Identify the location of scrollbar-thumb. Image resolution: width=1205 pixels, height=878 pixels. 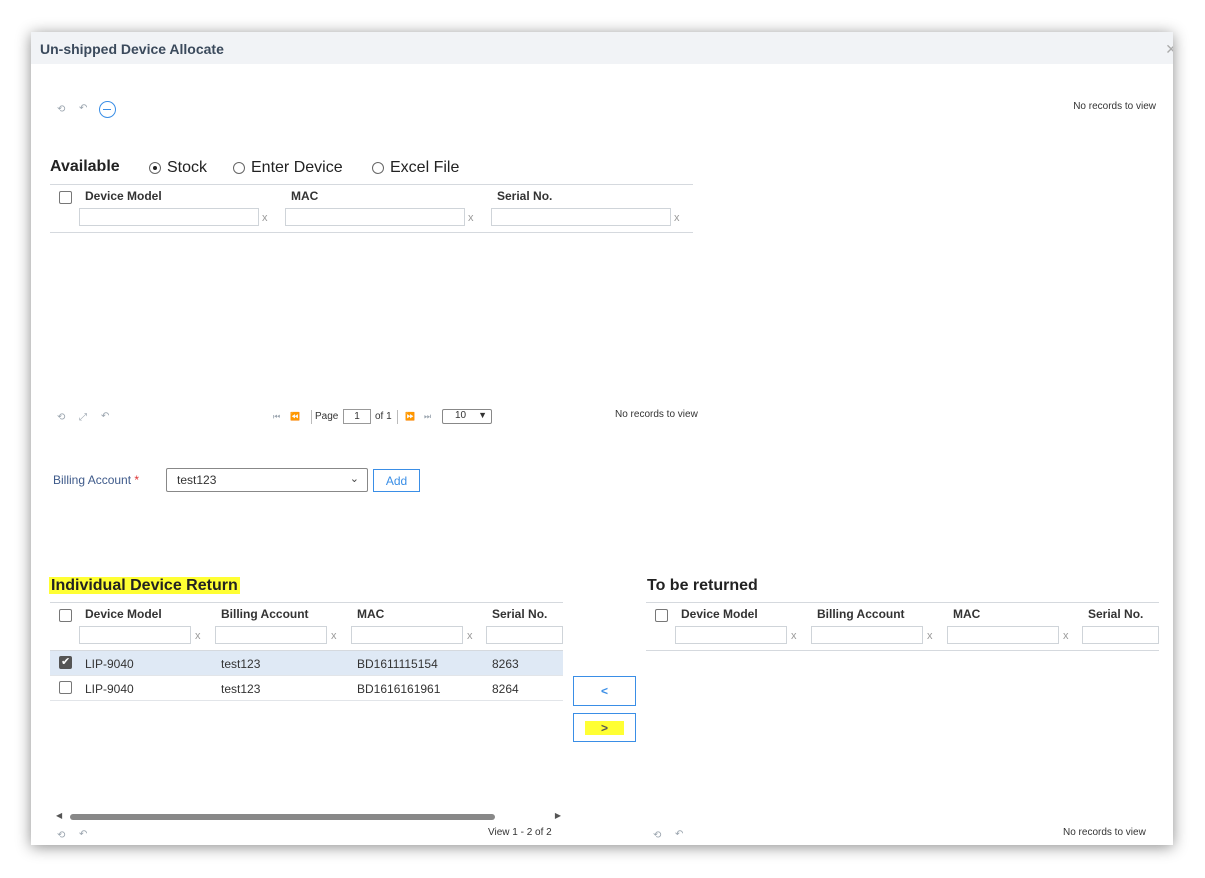
(282, 817).